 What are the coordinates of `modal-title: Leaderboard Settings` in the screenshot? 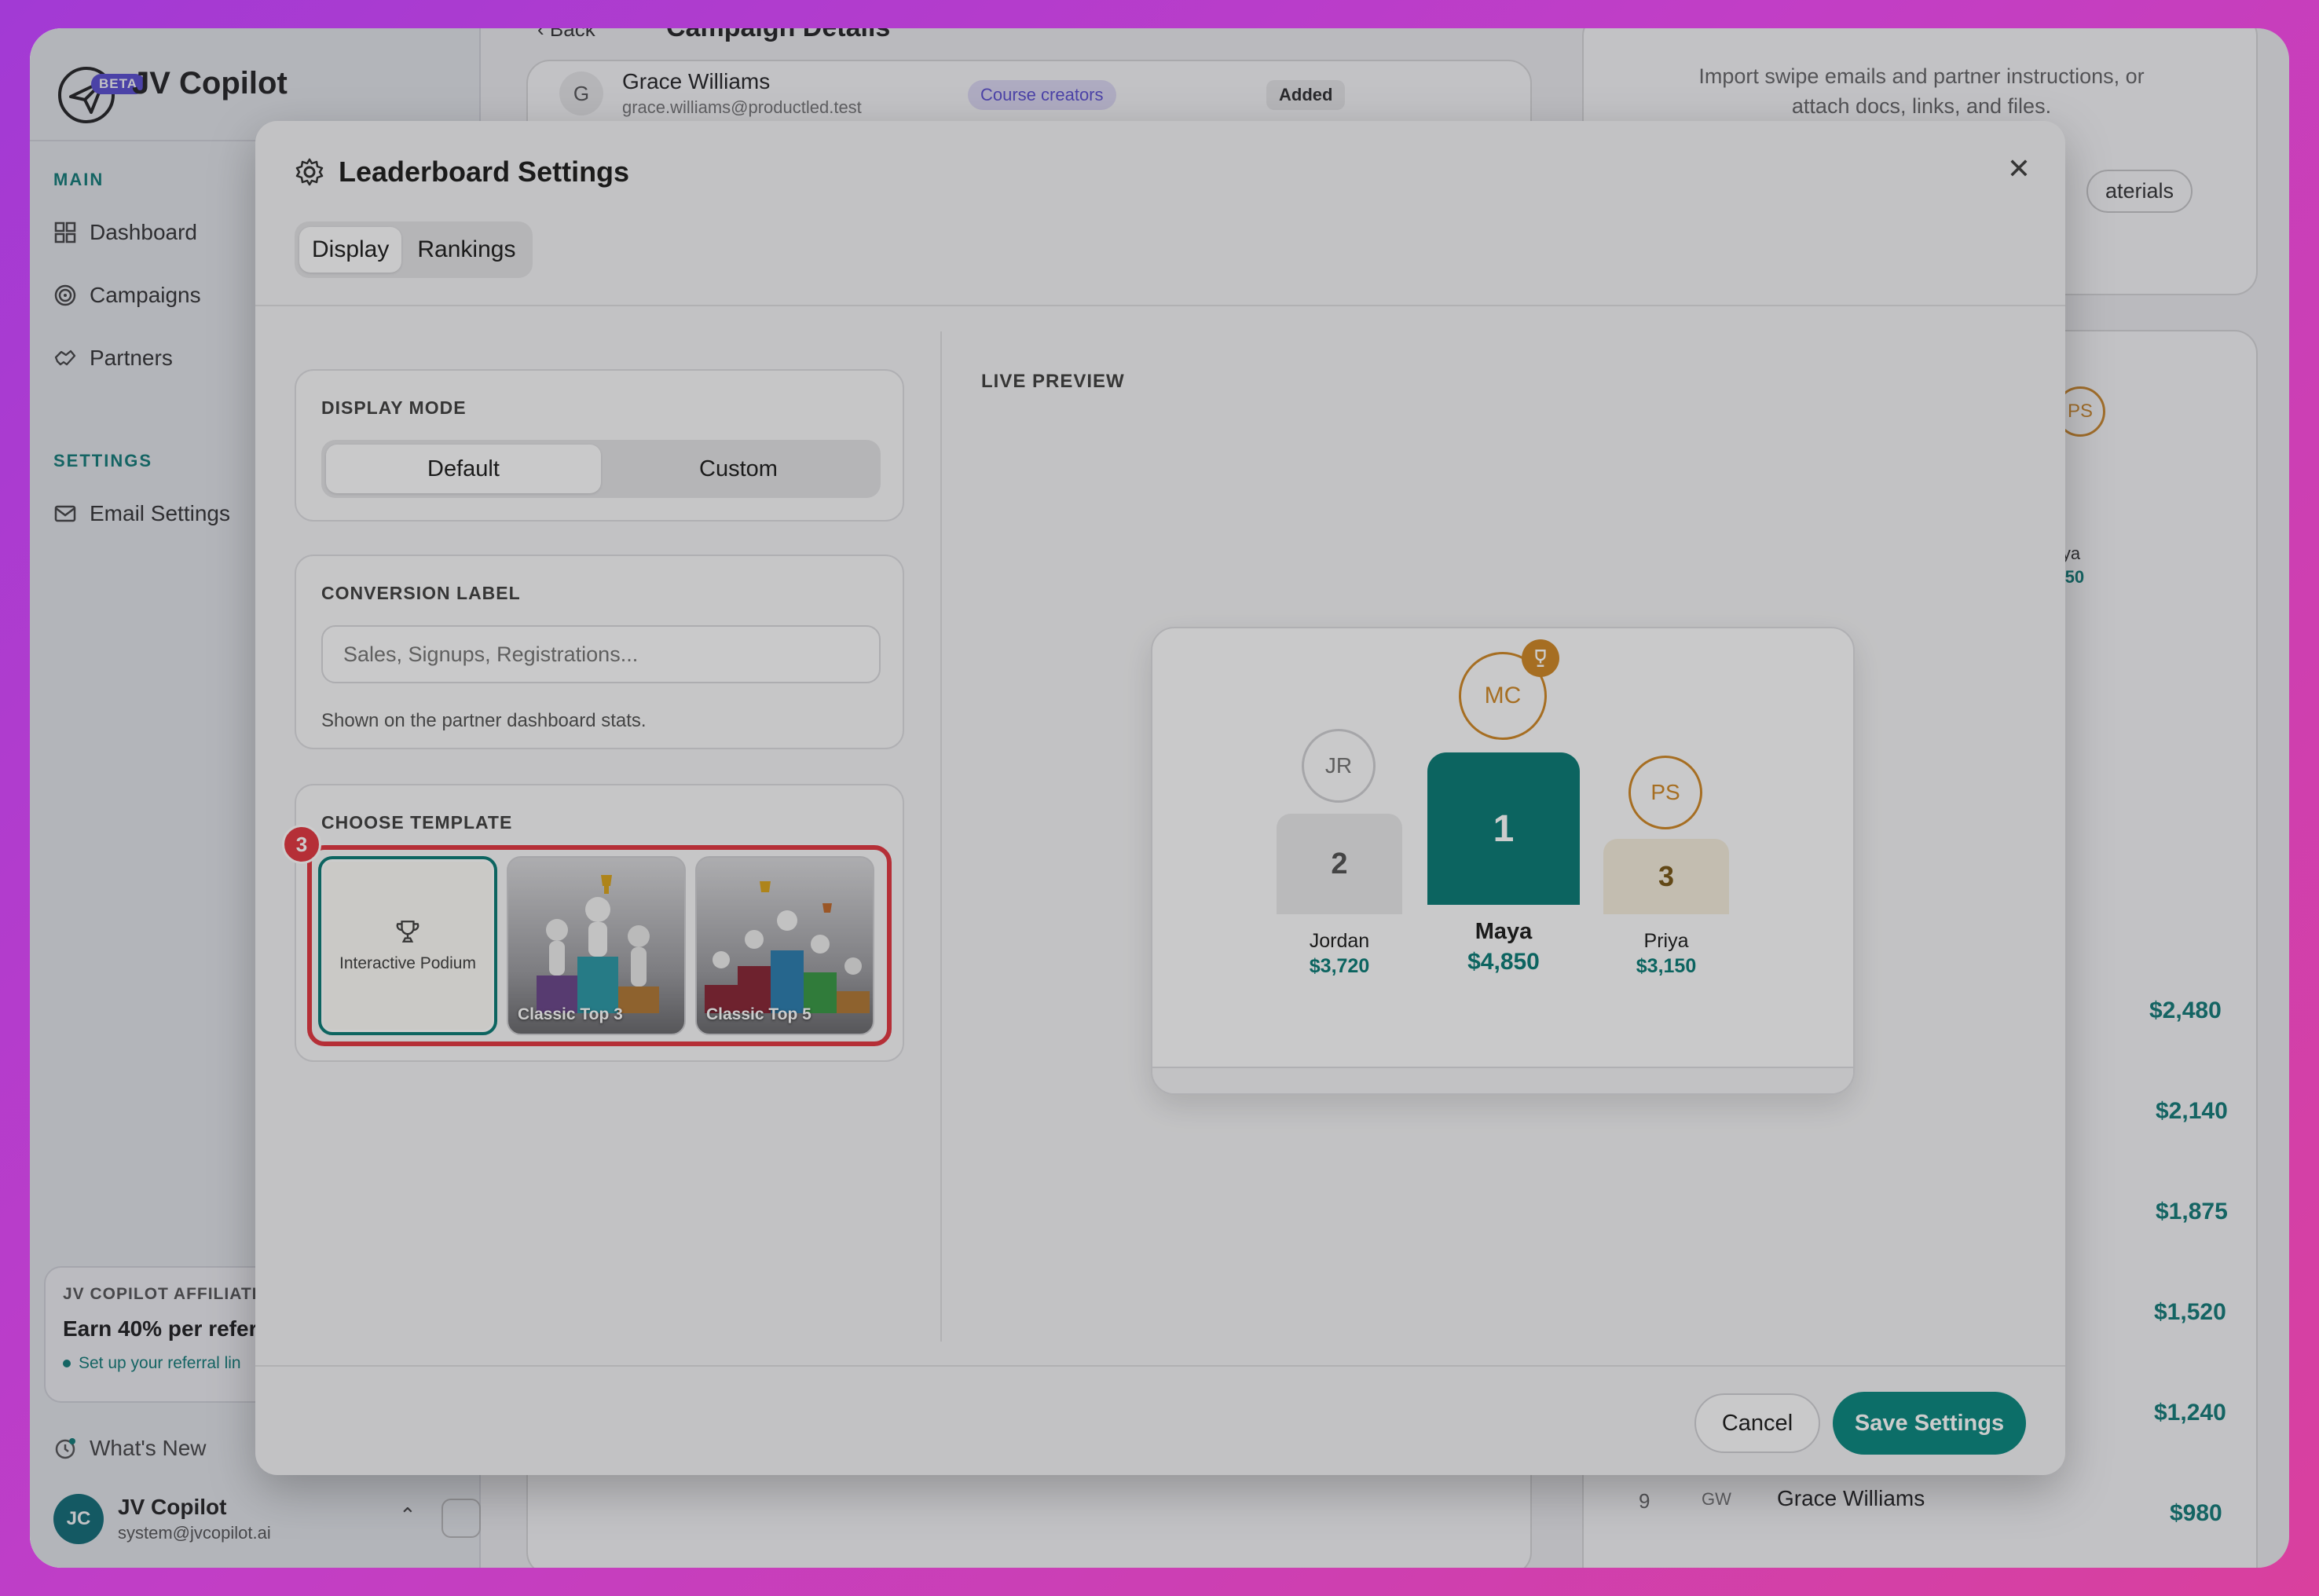 It's located at (462, 172).